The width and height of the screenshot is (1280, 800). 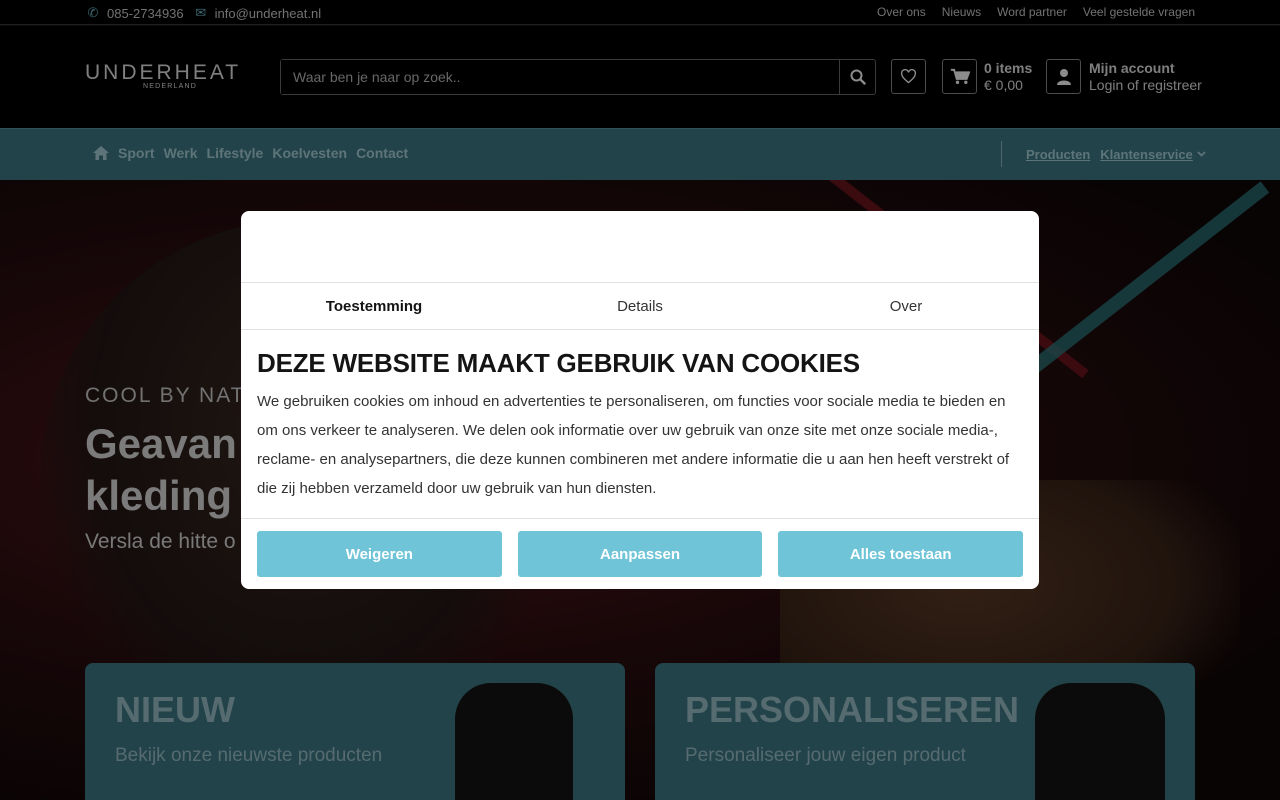 I want to click on dialog-heading: DEZE WEBSITE MAAKT GEBRUIK VAN COOKIES, so click(x=558, y=363).